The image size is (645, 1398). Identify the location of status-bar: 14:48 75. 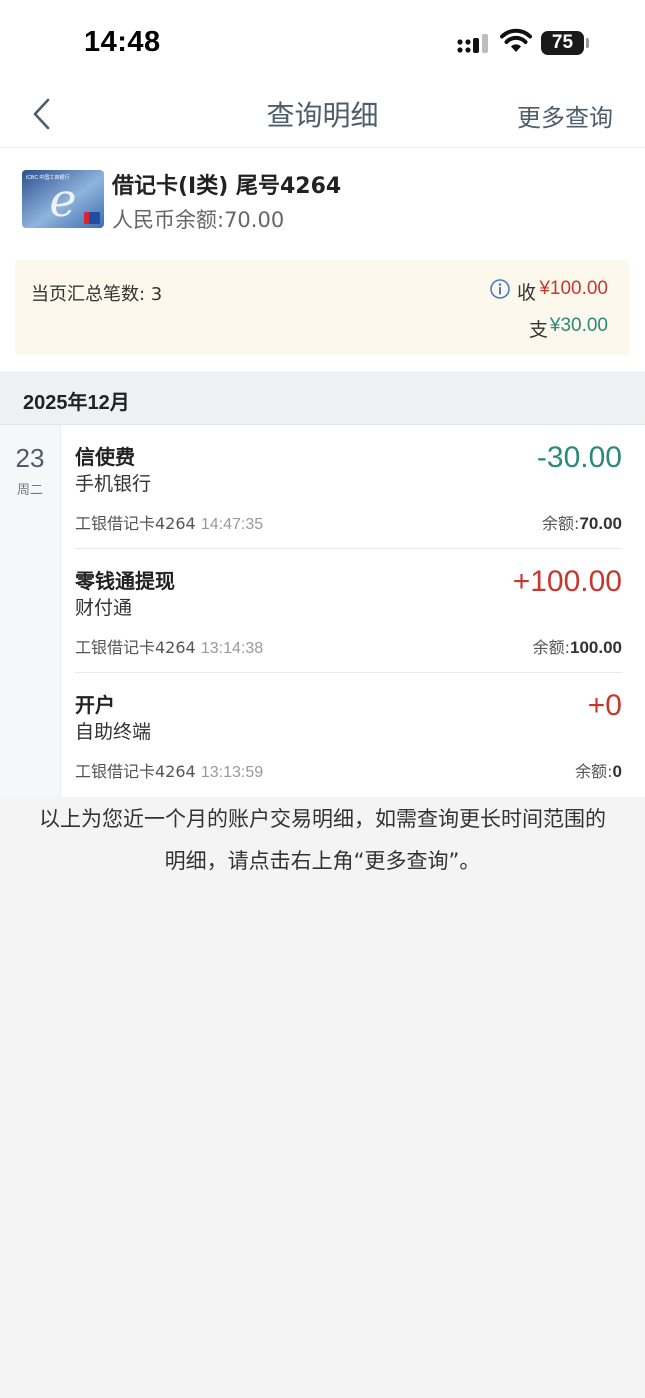
(322, 40).